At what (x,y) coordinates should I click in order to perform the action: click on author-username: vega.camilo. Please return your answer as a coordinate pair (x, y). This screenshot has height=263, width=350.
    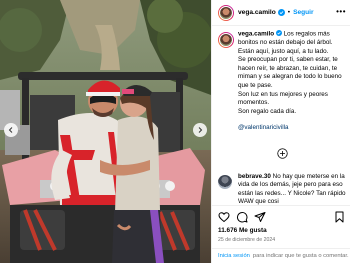
    Looking at the image, I should click on (257, 12).